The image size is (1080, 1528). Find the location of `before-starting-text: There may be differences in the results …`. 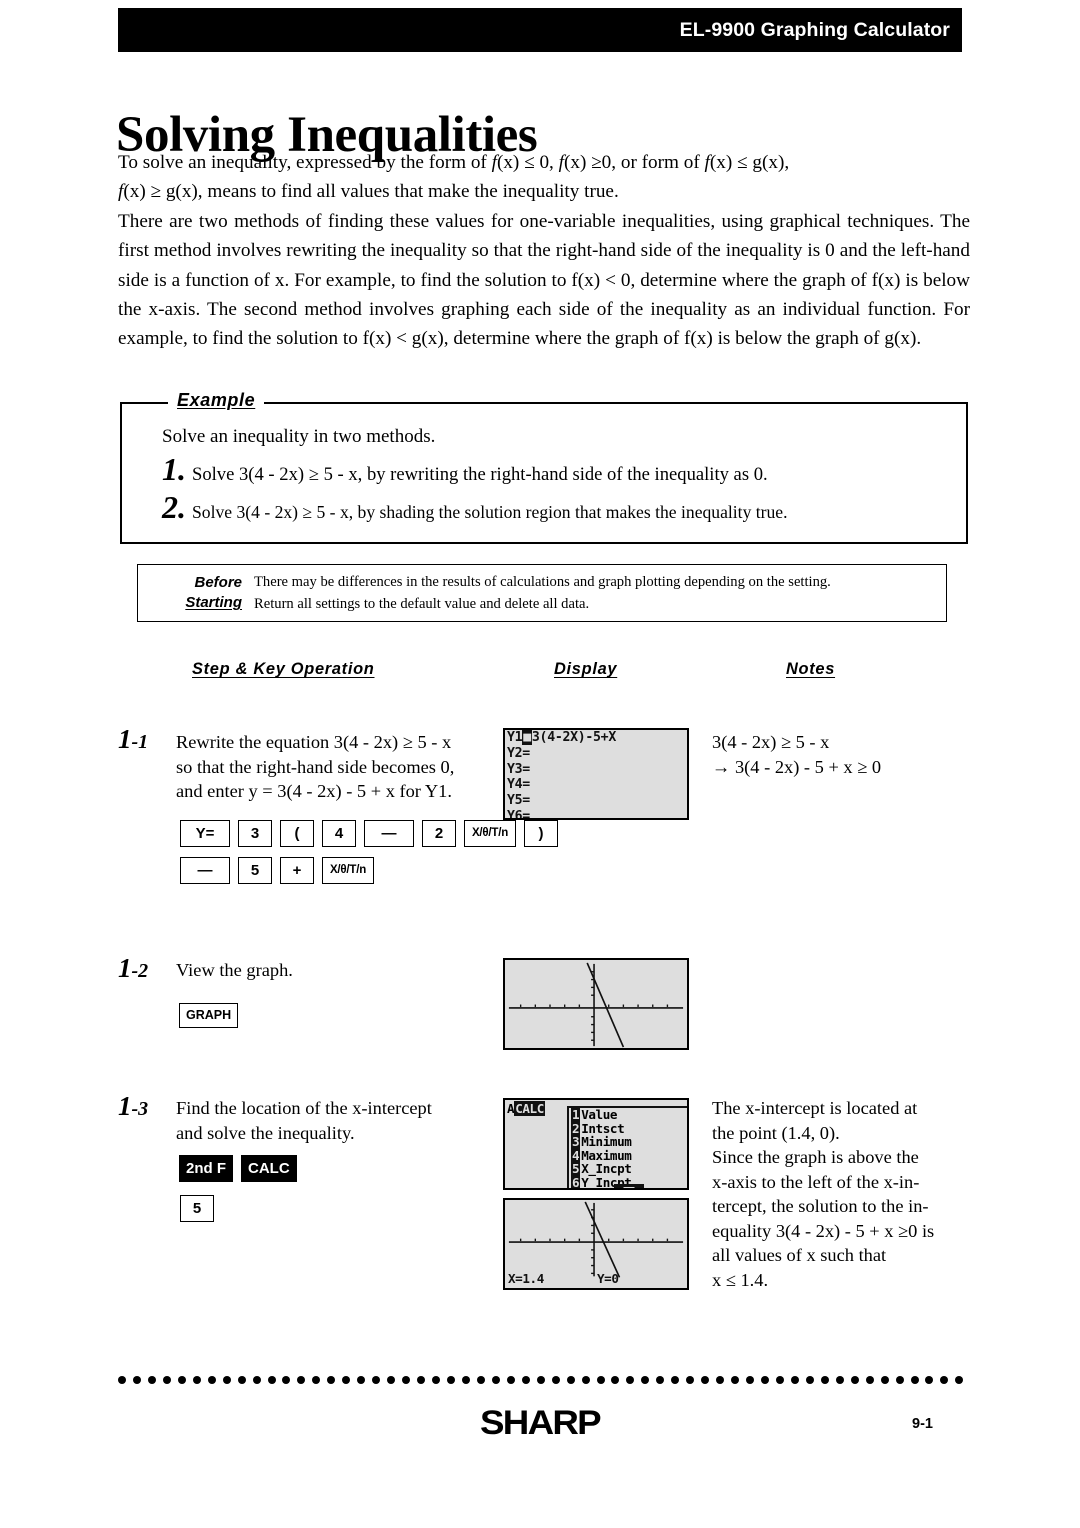

before-starting-text: There may be differences in the results … is located at coordinates (542, 593).